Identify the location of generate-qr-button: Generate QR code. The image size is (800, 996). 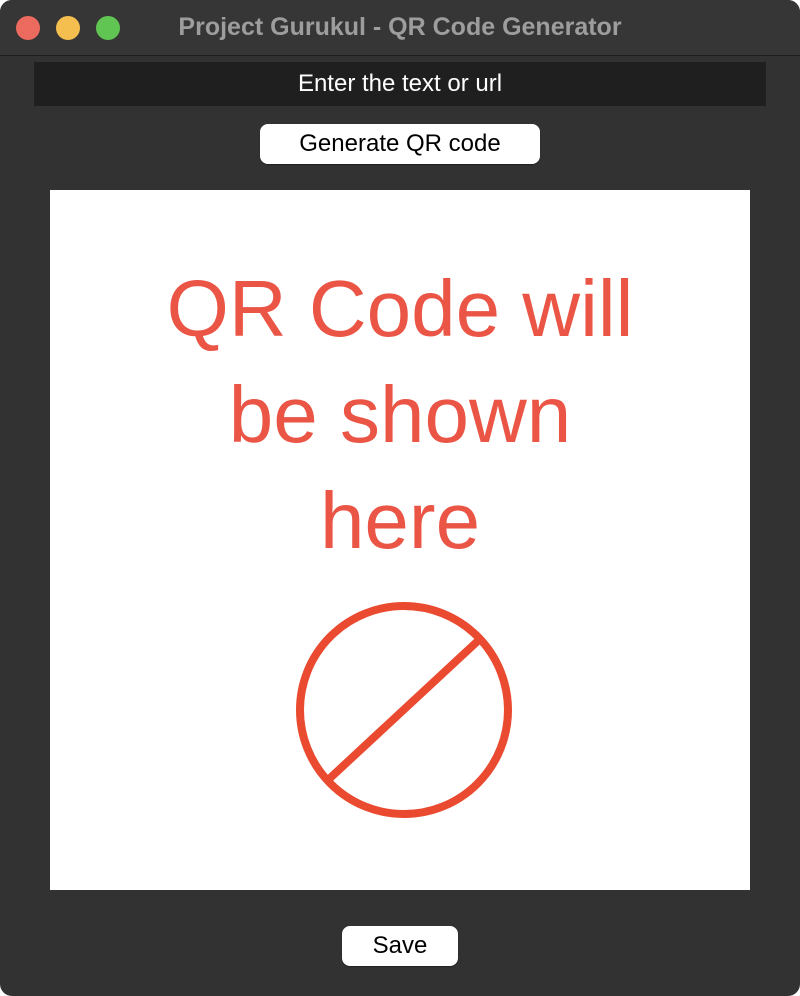
(400, 144).